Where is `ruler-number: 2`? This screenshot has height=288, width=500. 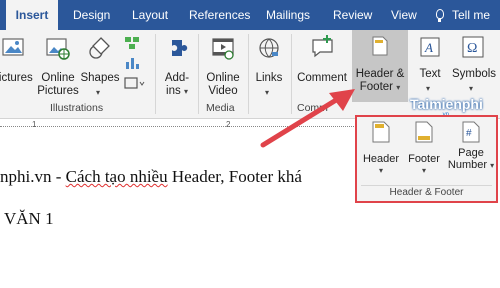
ruler-number: 2 is located at coordinates (228, 124).